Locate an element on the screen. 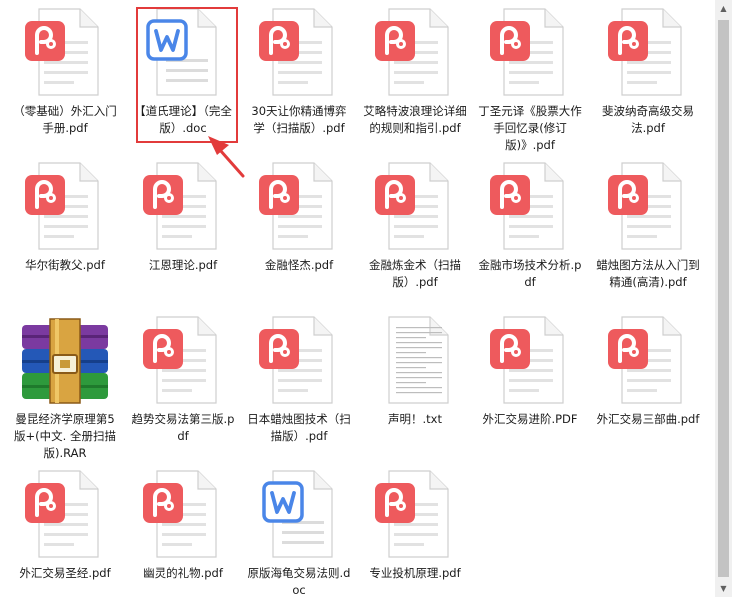  file-item-pdf: 金融市场技术分析.pdf is located at coordinates (530, 225).